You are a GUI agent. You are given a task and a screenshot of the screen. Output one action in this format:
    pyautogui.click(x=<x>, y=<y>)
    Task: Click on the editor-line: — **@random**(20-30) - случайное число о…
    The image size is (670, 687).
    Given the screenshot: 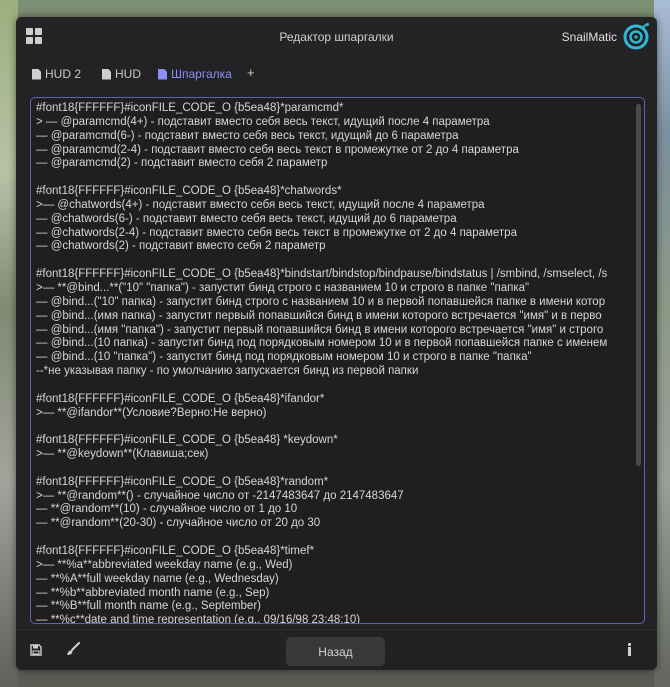 What is the action you would take?
    pyautogui.click(x=178, y=523)
    